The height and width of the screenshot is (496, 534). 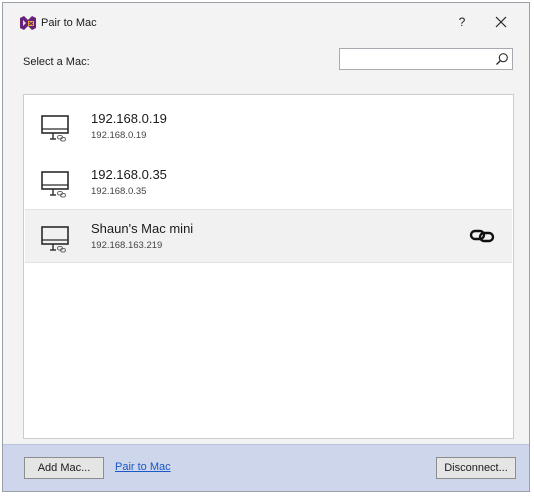 What do you see at coordinates (127, 245) in the screenshot?
I see `mac-ip-address: 192.168.163.219` at bounding box center [127, 245].